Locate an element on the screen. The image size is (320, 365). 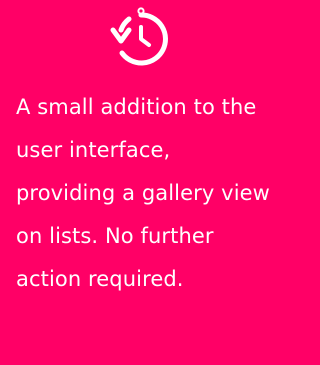
history-clock-icon is located at coordinates (141, 37).